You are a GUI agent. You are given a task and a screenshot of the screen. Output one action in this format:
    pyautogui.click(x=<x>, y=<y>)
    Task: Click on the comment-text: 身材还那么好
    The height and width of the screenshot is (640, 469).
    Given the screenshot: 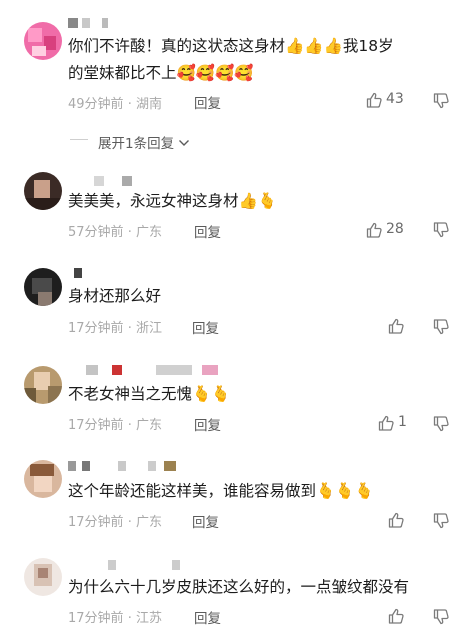 What is the action you would take?
    pyautogui.click(x=115, y=296)
    